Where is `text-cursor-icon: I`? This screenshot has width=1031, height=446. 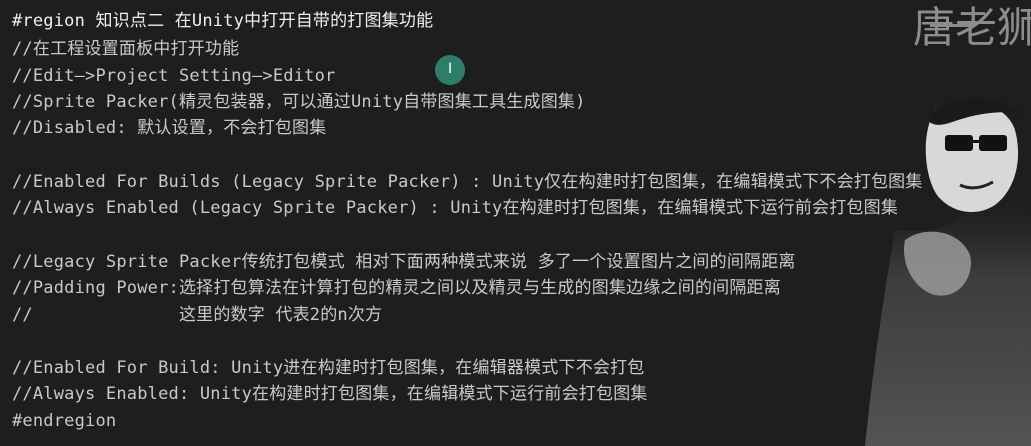 text-cursor-icon: I is located at coordinates (450, 69).